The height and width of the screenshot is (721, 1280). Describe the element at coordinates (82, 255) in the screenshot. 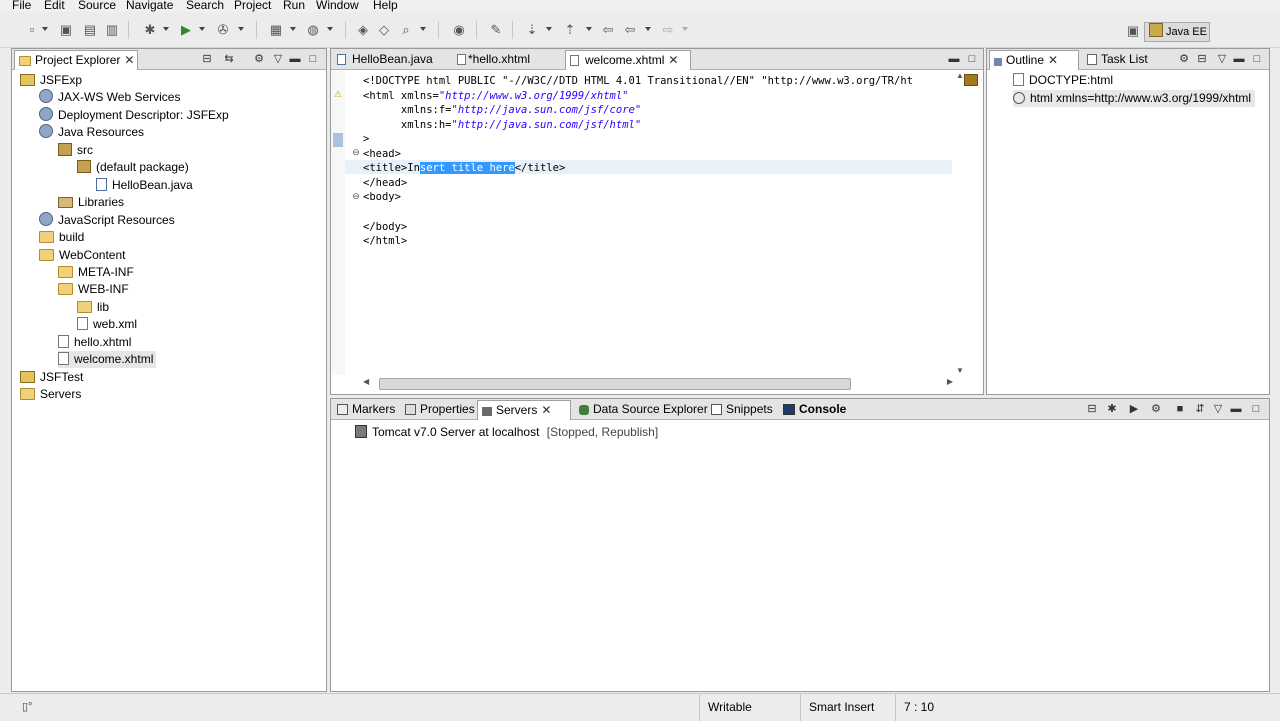

I see `tree-item: WebContent` at that location.